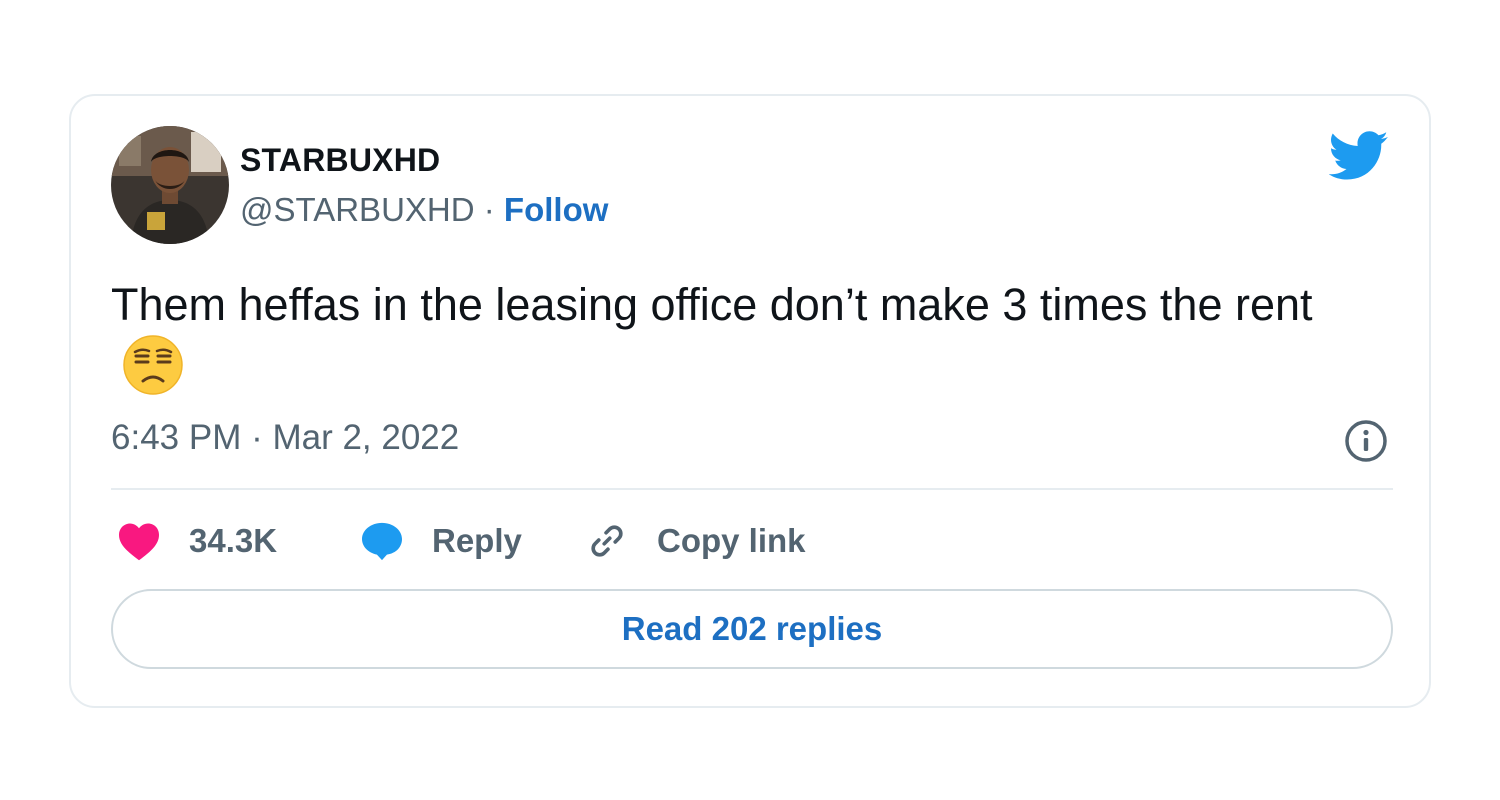 This screenshot has height=800, width=1500. Describe the element at coordinates (1359, 156) in the screenshot. I see `twitter-bird-icon` at that location.